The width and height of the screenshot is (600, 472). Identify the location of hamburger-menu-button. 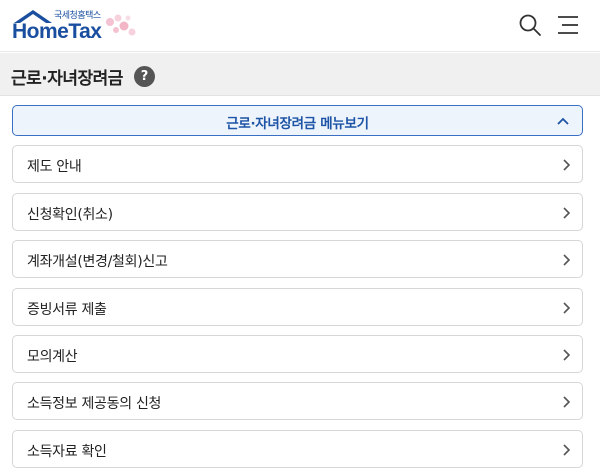
(568, 25).